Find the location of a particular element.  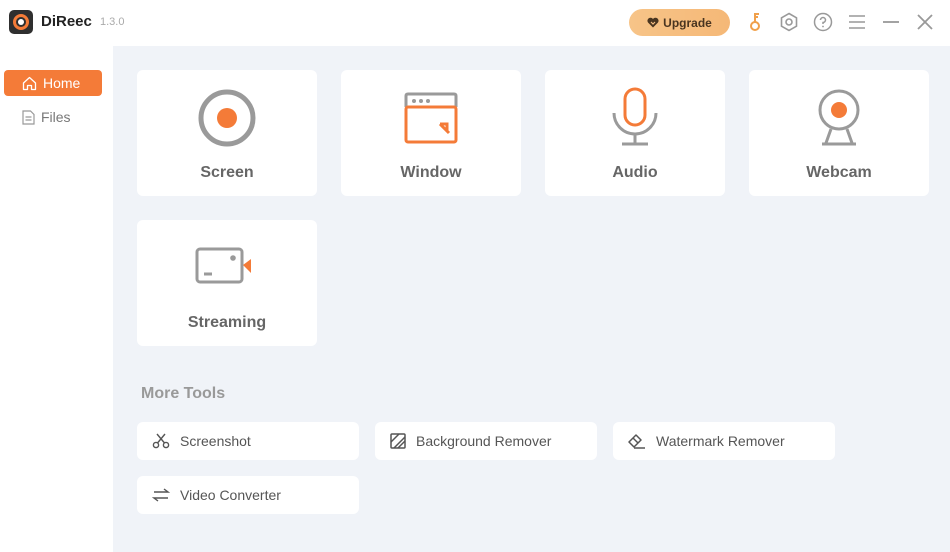

streaming-record-card: Streaming is located at coordinates (227, 283).